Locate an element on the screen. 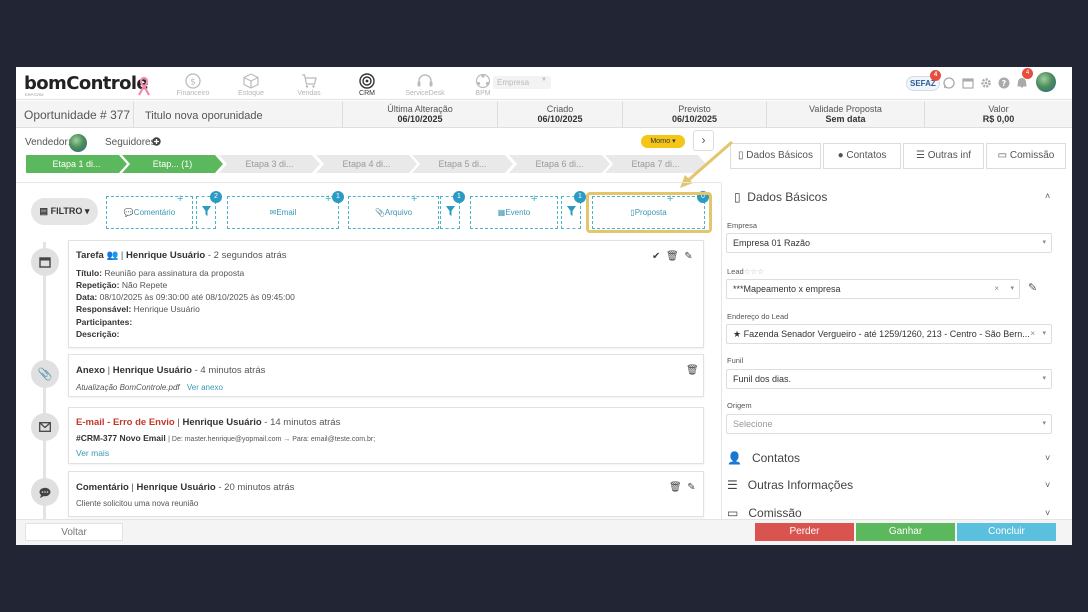 Image resolution: width=1088 pixels, height=612 pixels. module-label: Estoque is located at coordinates (251, 93).